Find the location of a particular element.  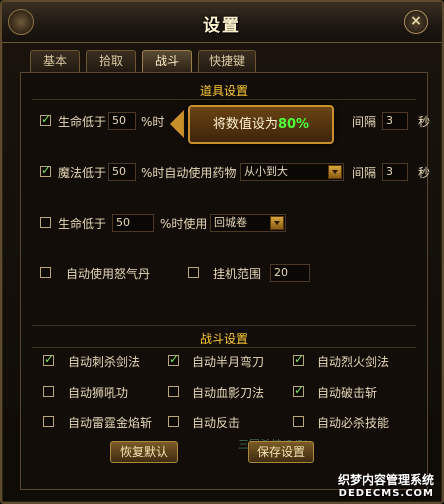

hp-suffix: %时 is located at coordinates (153, 122).